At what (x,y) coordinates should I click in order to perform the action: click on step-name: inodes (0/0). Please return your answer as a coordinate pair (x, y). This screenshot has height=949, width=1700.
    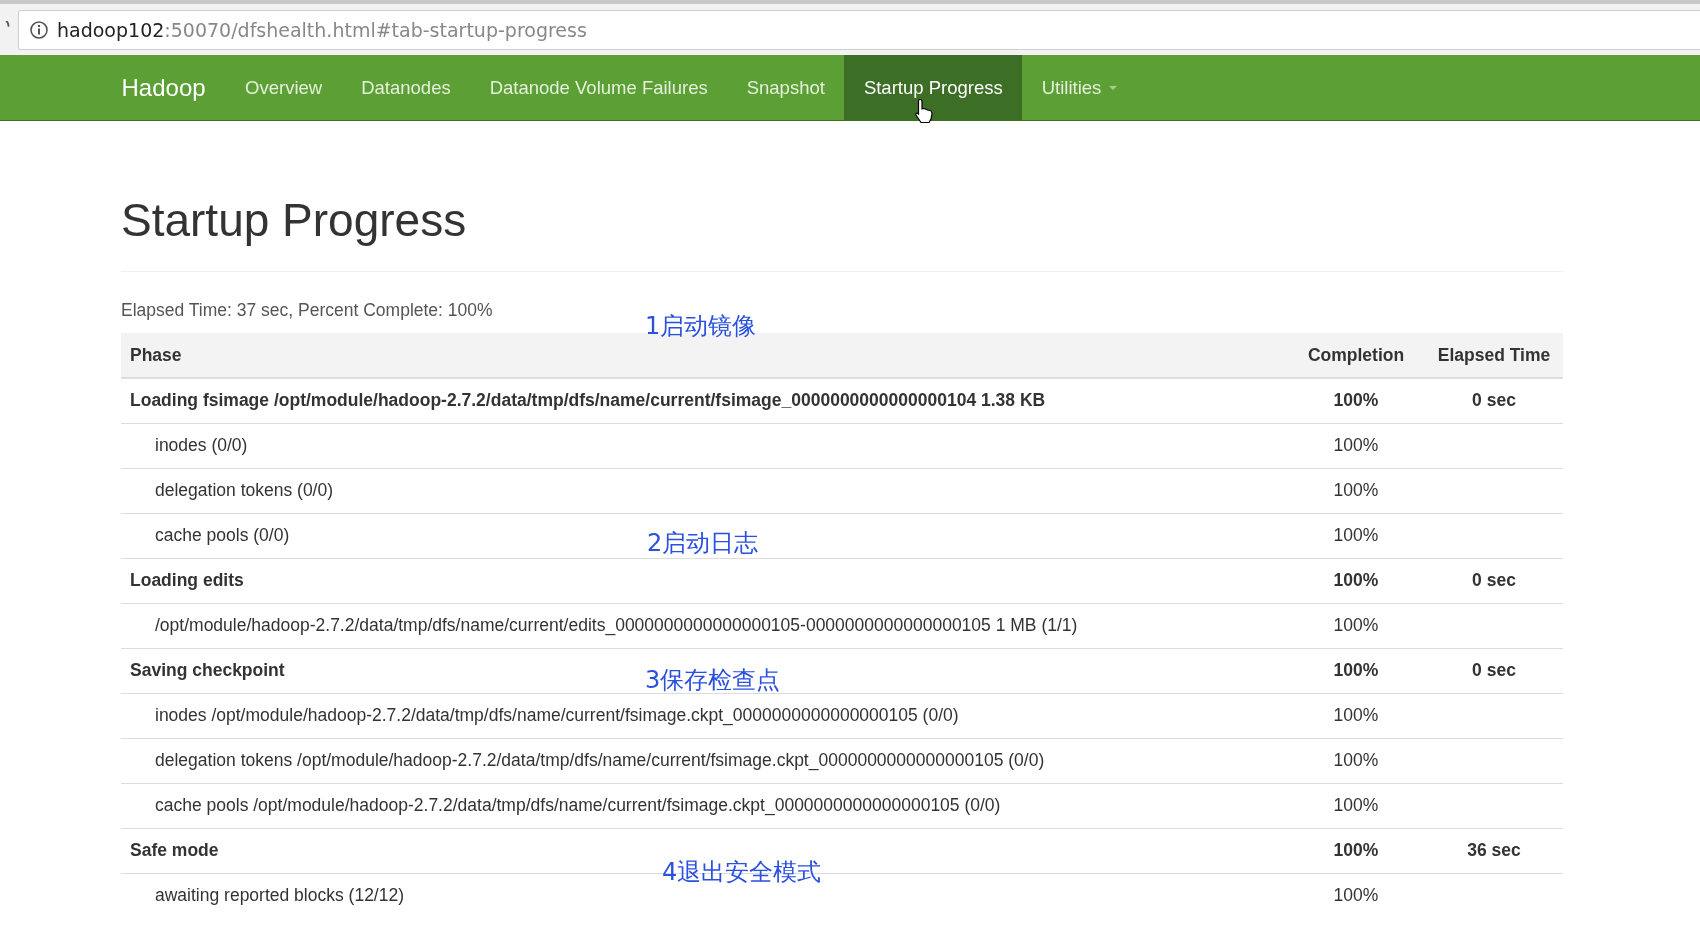
    Looking at the image, I should click on (704, 445).